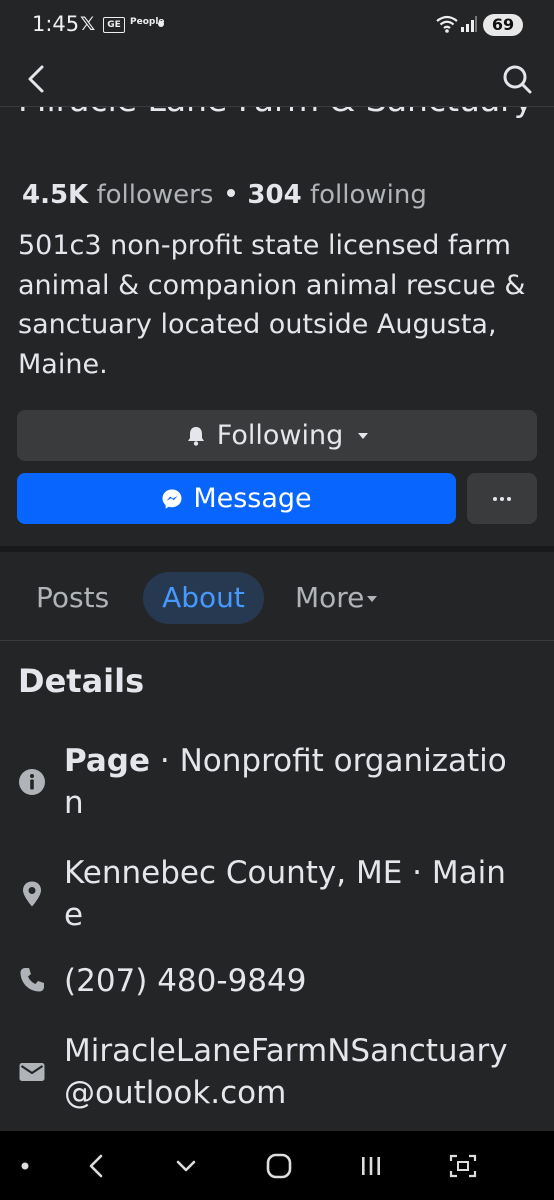 This screenshot has height=1200, width=554. Describe the element at coordinates (186, 1166) in the screenshot. I see `nav-hide-keyboard-icon` at that location.